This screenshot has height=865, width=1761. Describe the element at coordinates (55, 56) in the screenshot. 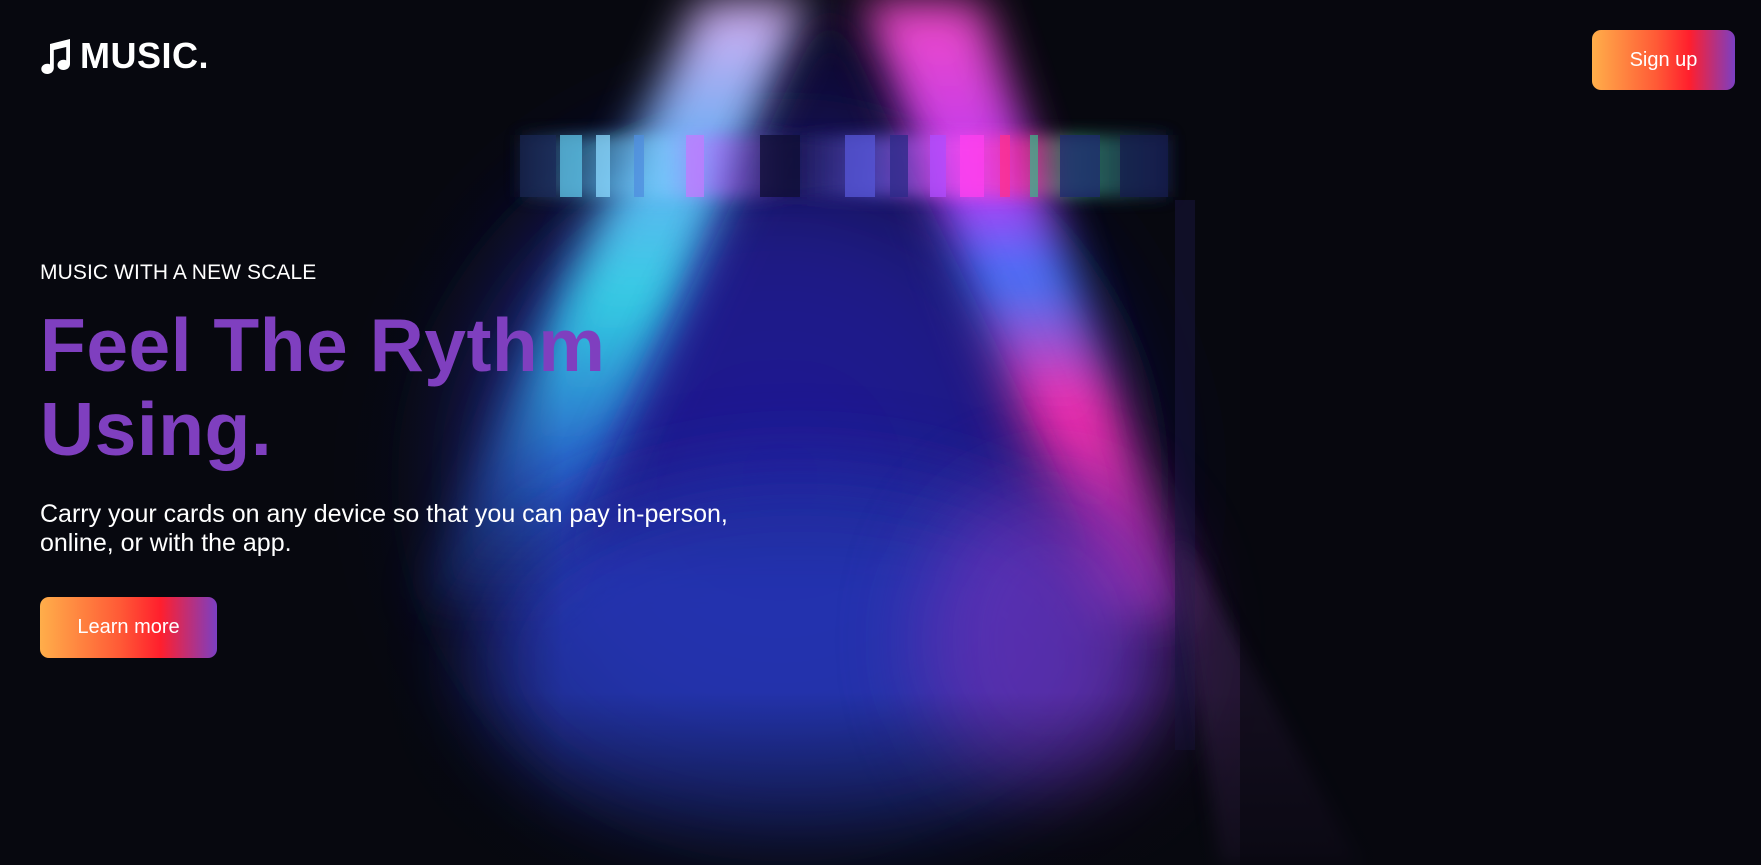

I see `music-note-icon` at that location.